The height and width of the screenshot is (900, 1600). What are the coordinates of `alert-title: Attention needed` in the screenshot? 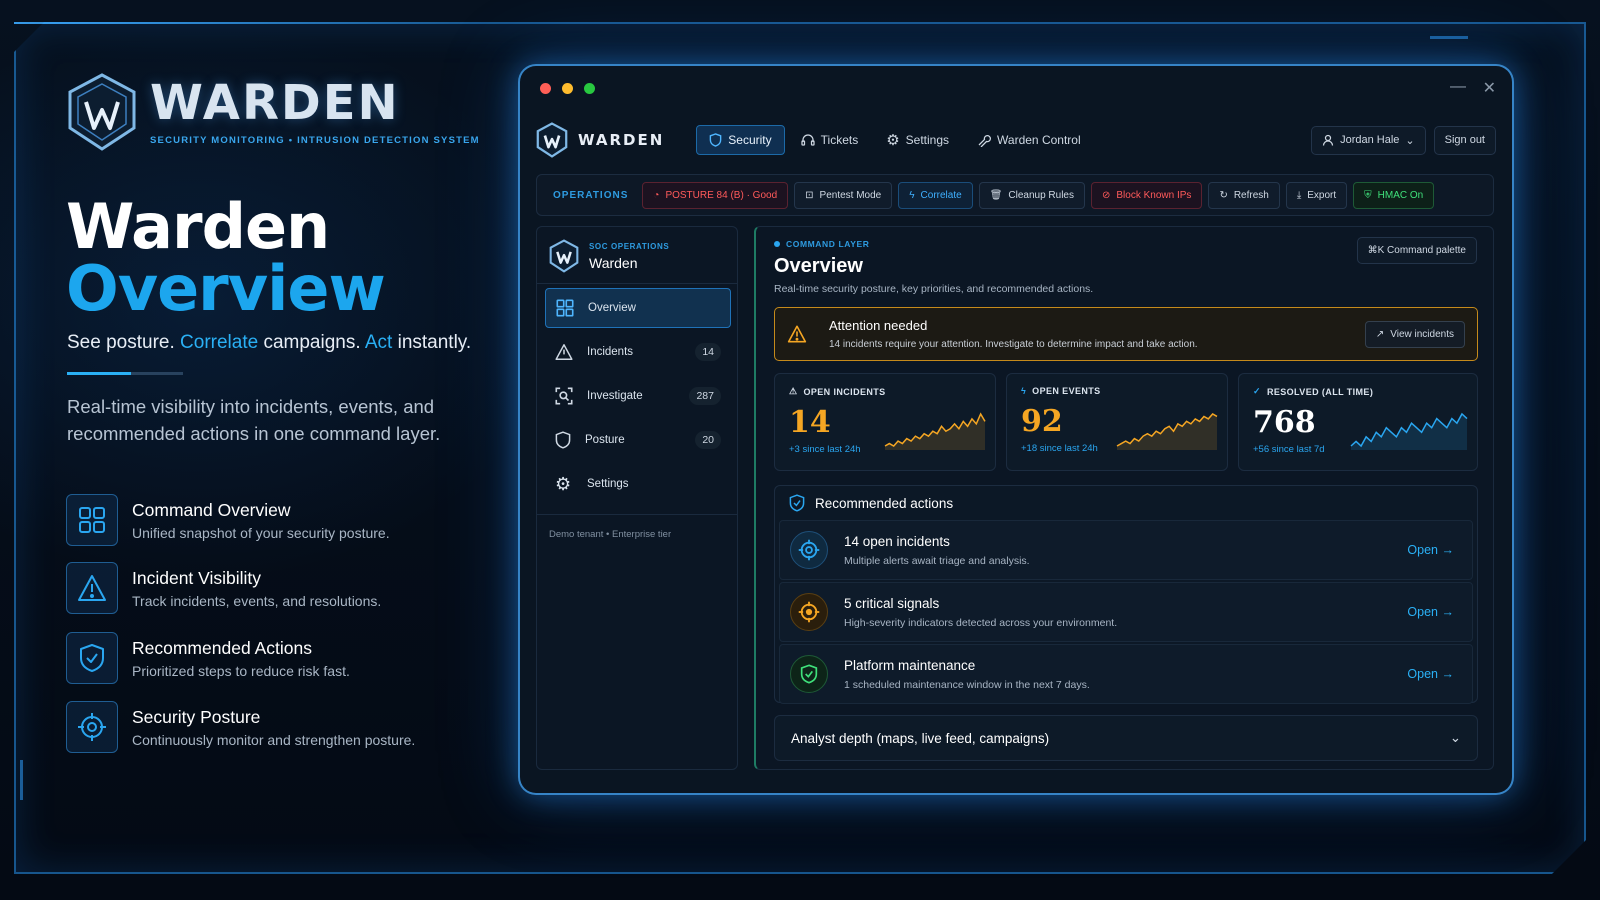 It's located at (878, 325).